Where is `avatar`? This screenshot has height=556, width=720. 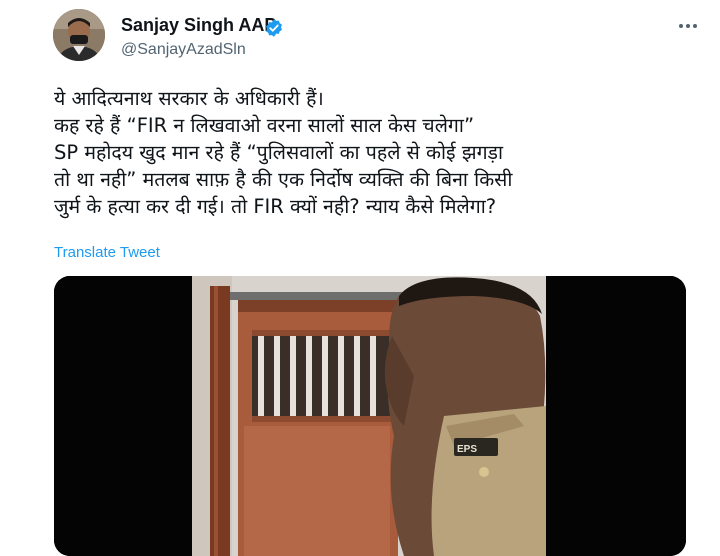
avatar is located at coordinates (79, 35).